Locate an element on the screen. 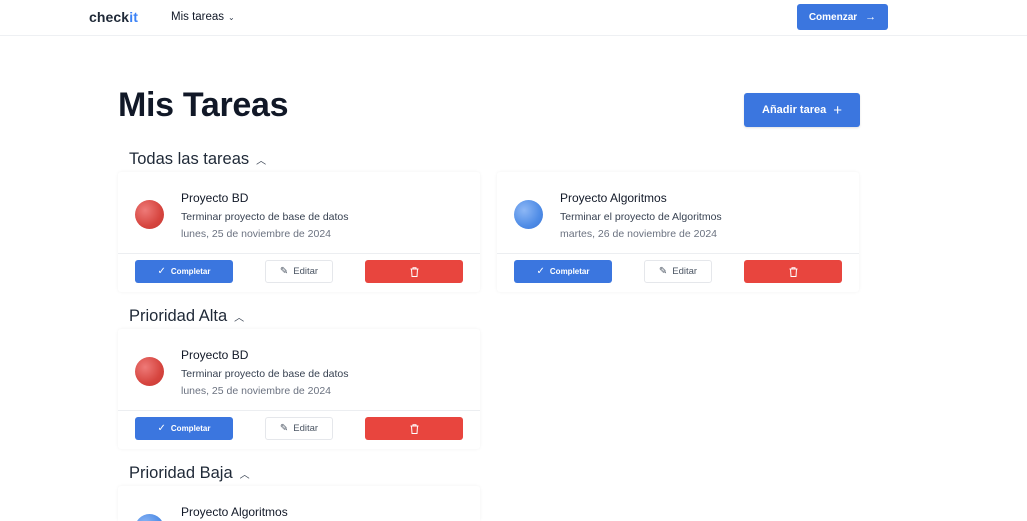 The image size is (1027, 521). add-task-button: Añadir tarea + is located at coordinates (802, 110).